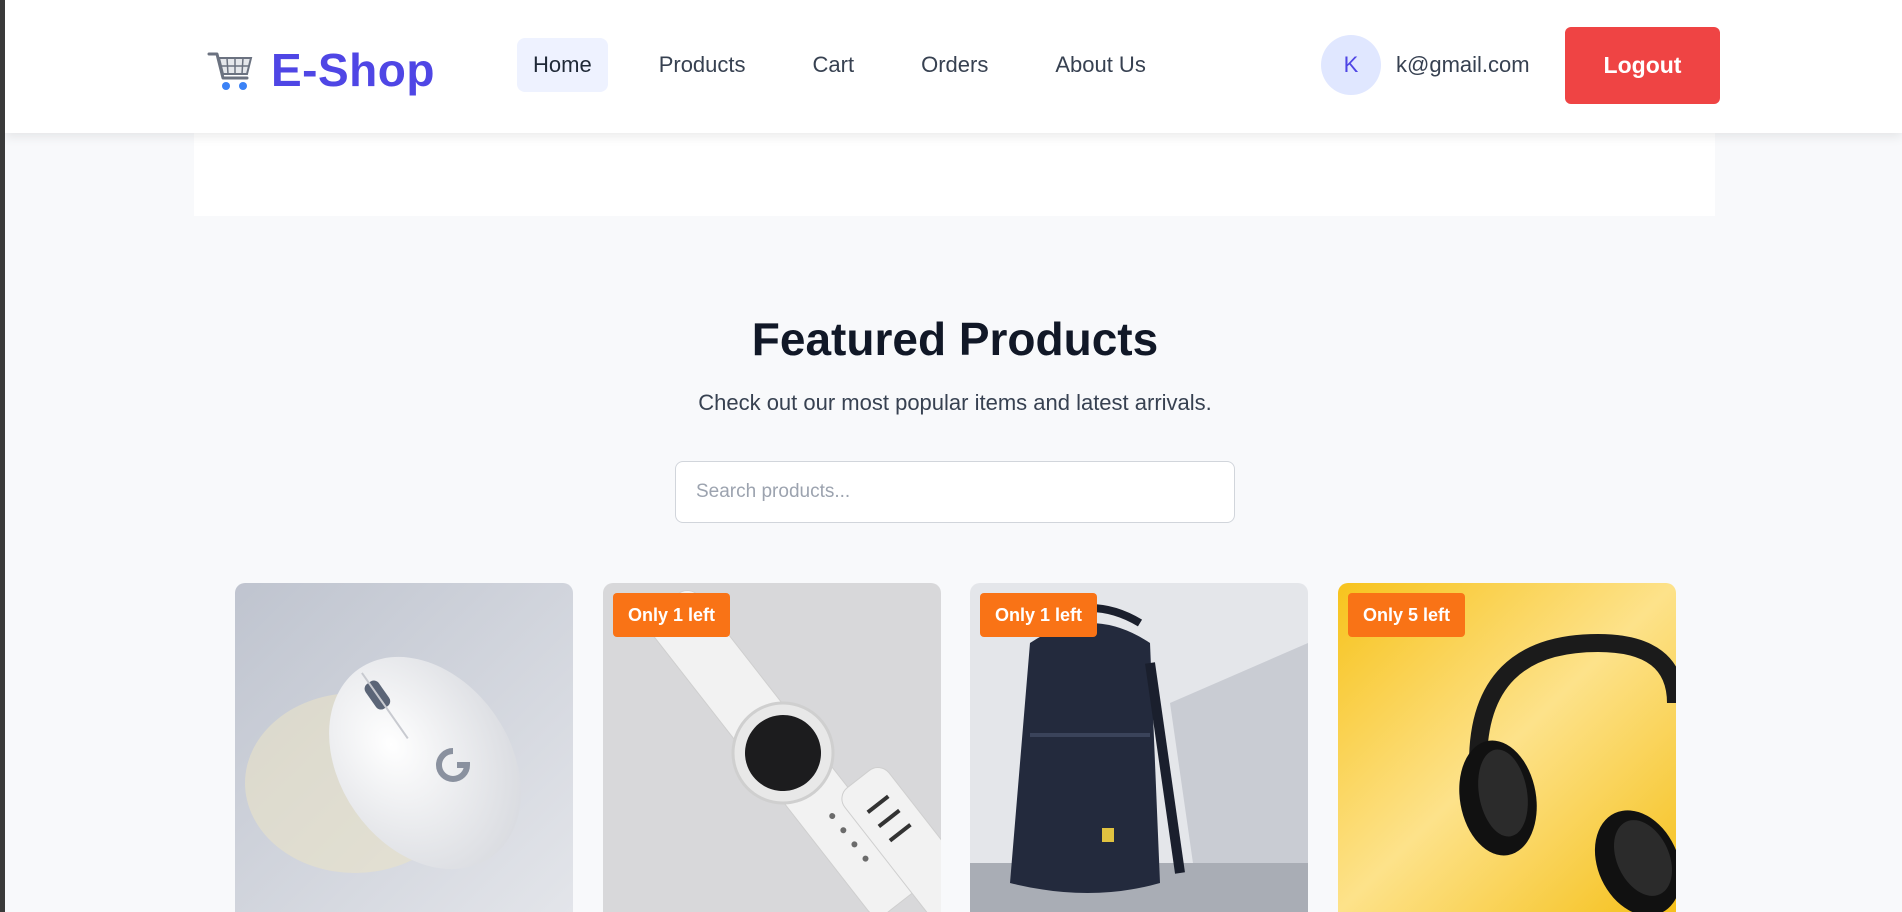  I want to click on logo: E-Shop, so click(320, 70).